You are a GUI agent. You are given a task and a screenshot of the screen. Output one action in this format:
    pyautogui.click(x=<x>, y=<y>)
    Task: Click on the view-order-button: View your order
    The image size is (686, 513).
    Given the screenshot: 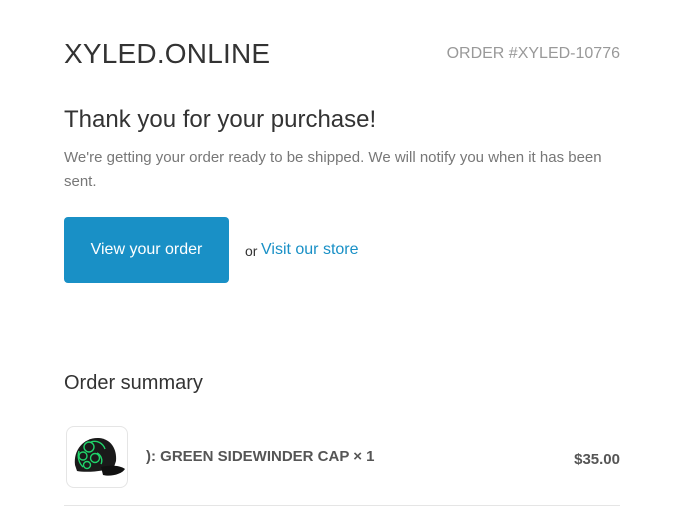 What is the action you would take?
    pyautogui.click(x=146, y=250)
    